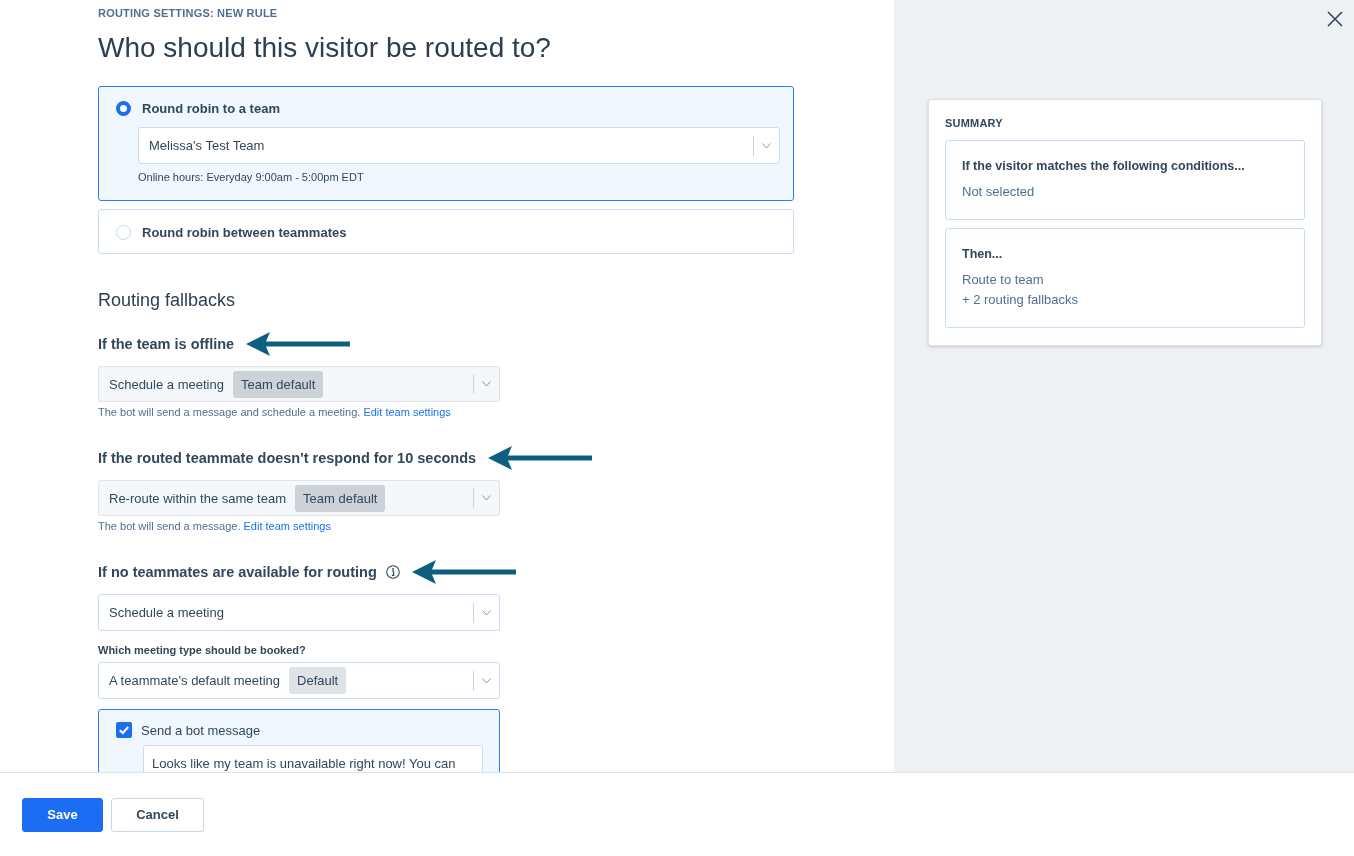 The width and height of the screenshot is (1354, 856). Describe the element at coordinates (201, 730) in the screenshot. I see `checkbox-label: Send a bot message` at that location.